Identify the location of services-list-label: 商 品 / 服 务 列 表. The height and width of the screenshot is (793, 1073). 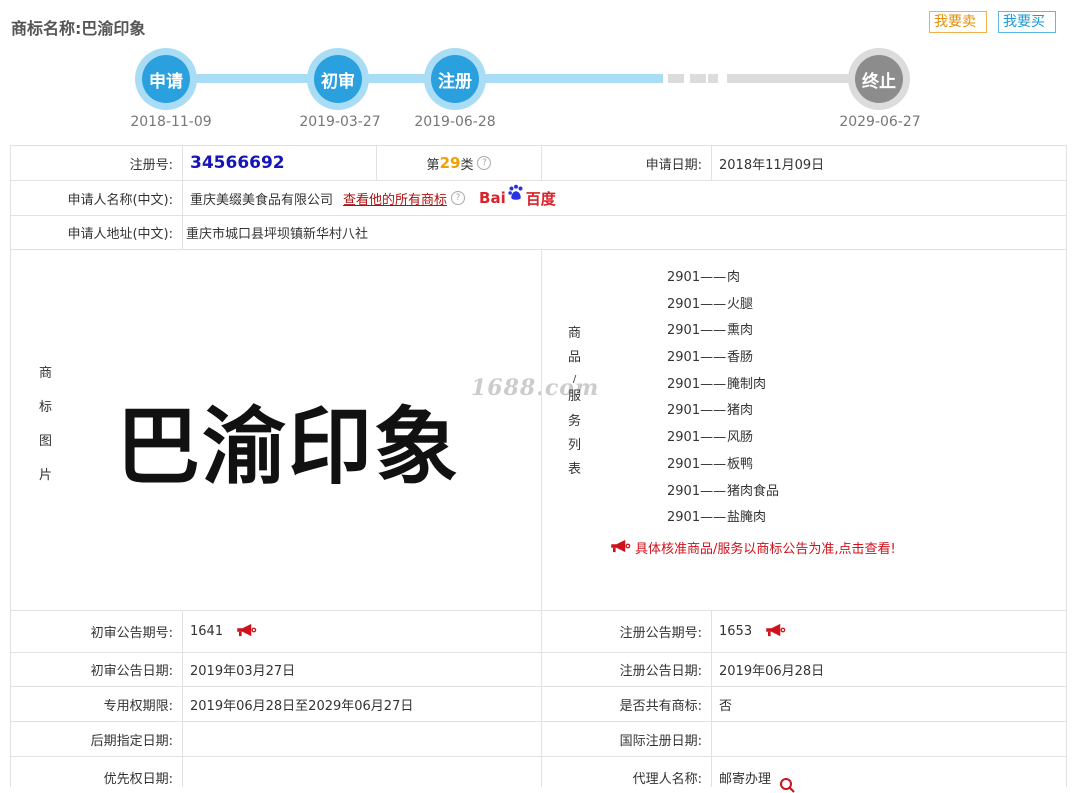
(575, 401).